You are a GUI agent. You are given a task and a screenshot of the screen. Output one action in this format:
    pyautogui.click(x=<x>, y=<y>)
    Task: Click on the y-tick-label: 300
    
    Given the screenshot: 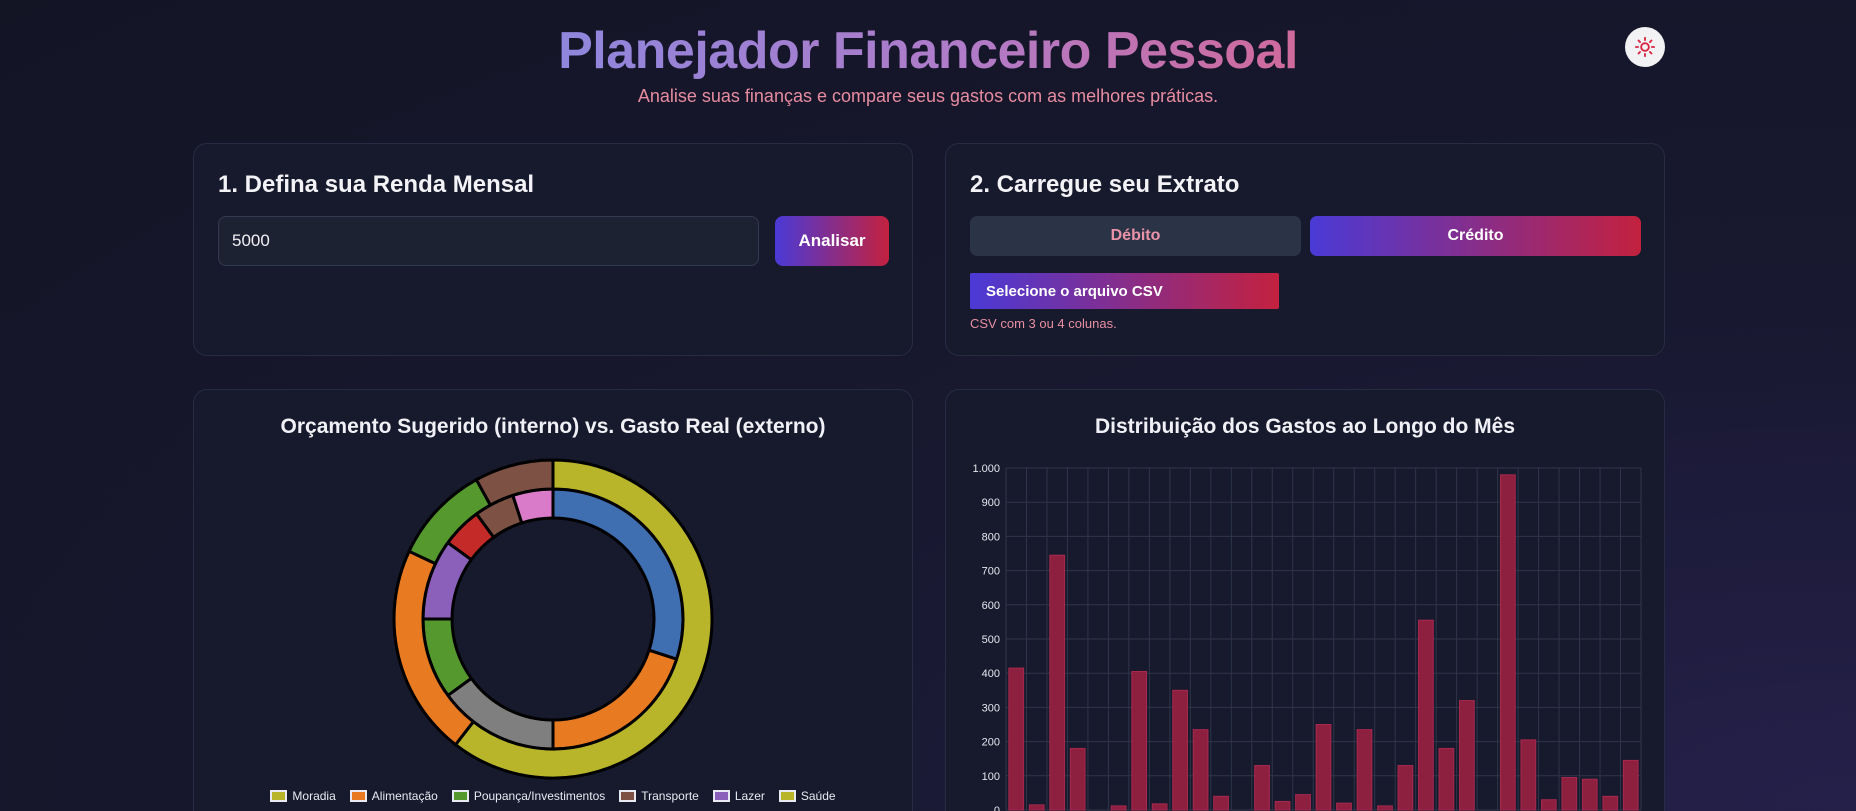 What is the action you would take?
    pyautogui.click(x=991, y=708)
    